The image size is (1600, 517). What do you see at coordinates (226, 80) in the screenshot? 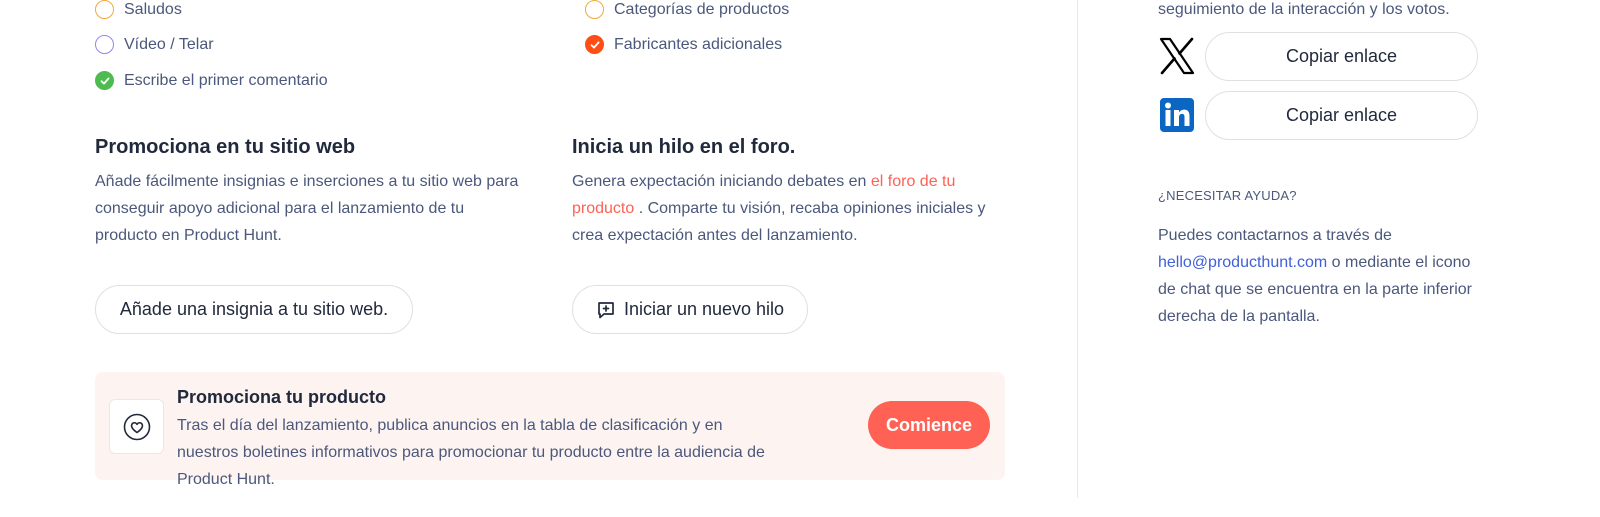
I see `checklist-label: Escribe el primer comentario` at bounding box center [226, 80].